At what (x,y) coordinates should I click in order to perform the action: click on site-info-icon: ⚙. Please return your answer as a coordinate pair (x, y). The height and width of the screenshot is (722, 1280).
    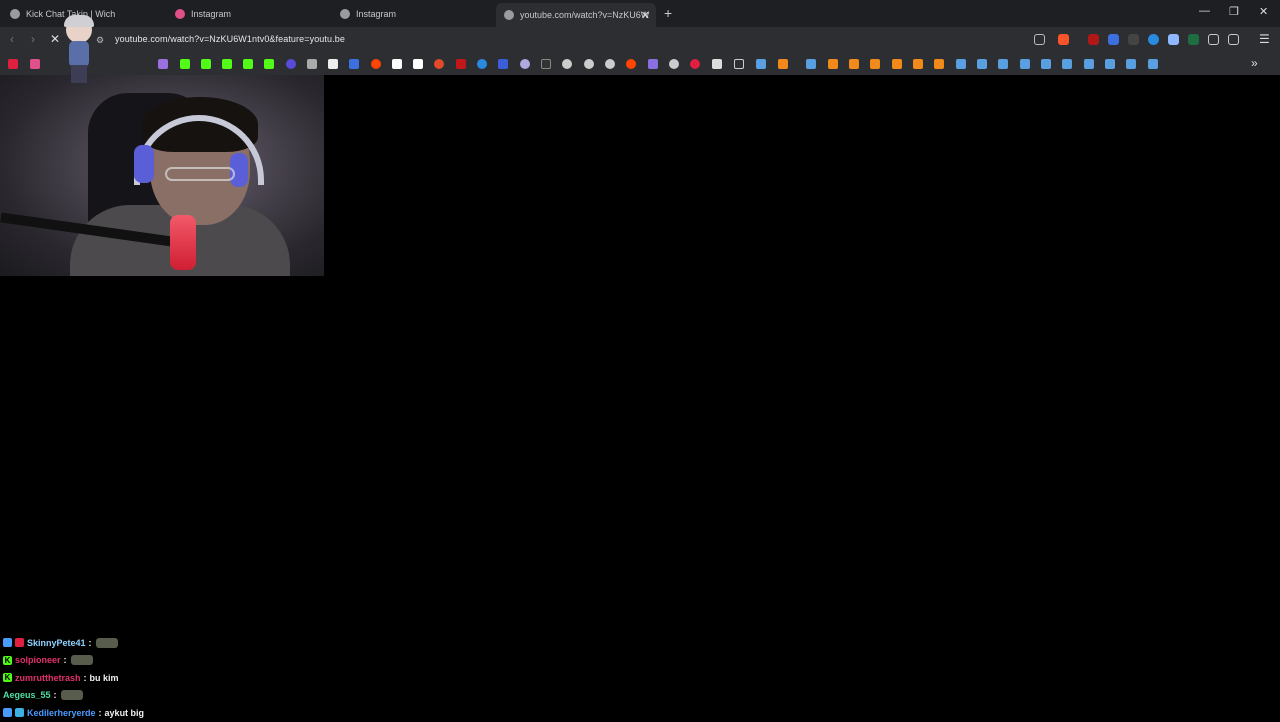
    Looking at the image, I should click on (100, 40).